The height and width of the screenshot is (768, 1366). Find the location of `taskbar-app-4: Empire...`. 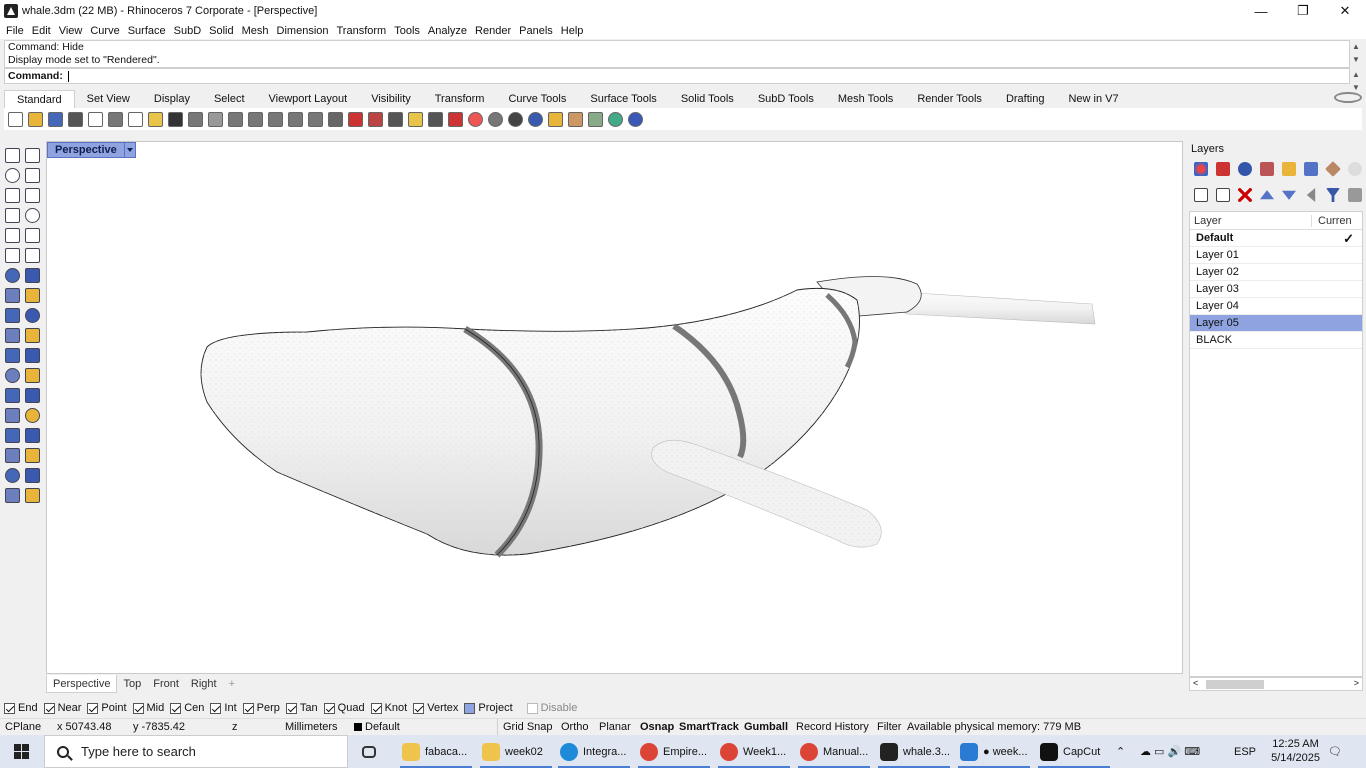

taskbar-app-4: Empire... is located at coordinates (674, 751).